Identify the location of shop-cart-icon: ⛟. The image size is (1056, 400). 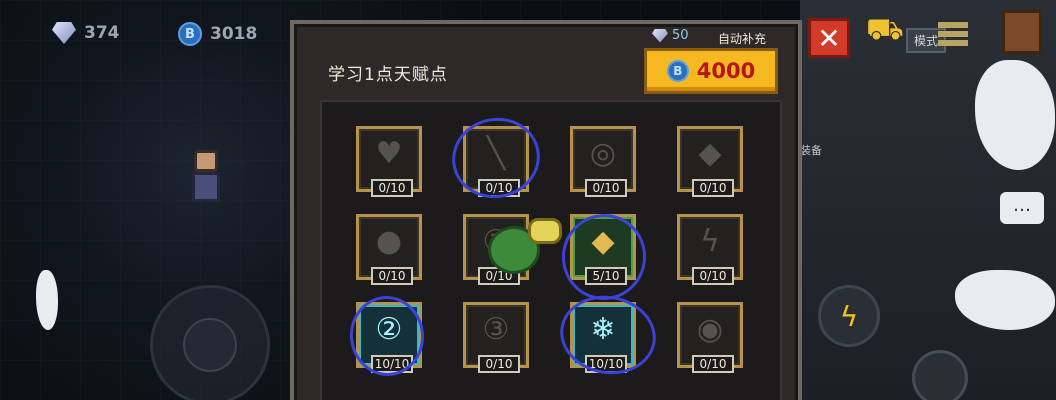
(888, 32).